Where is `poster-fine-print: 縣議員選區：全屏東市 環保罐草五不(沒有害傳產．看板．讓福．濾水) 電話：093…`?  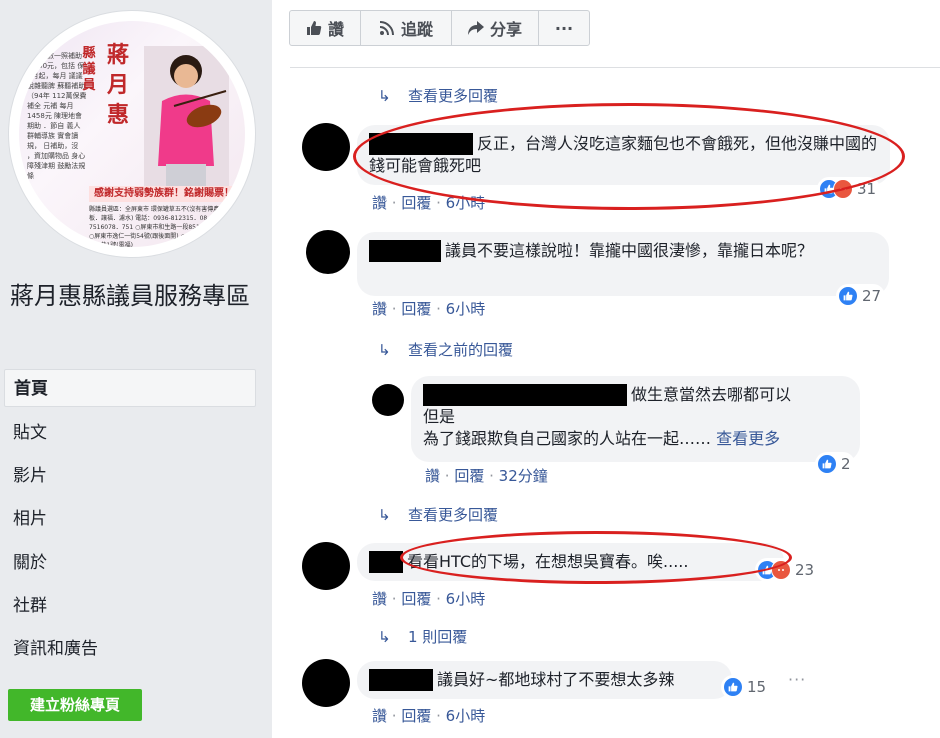 poster-fine-print: 縣議員選區：全屏東市 環保罐草五不(沒有害傳產．看板．讓福．濾水) 電話：093… is located at coordinates (163, 226).